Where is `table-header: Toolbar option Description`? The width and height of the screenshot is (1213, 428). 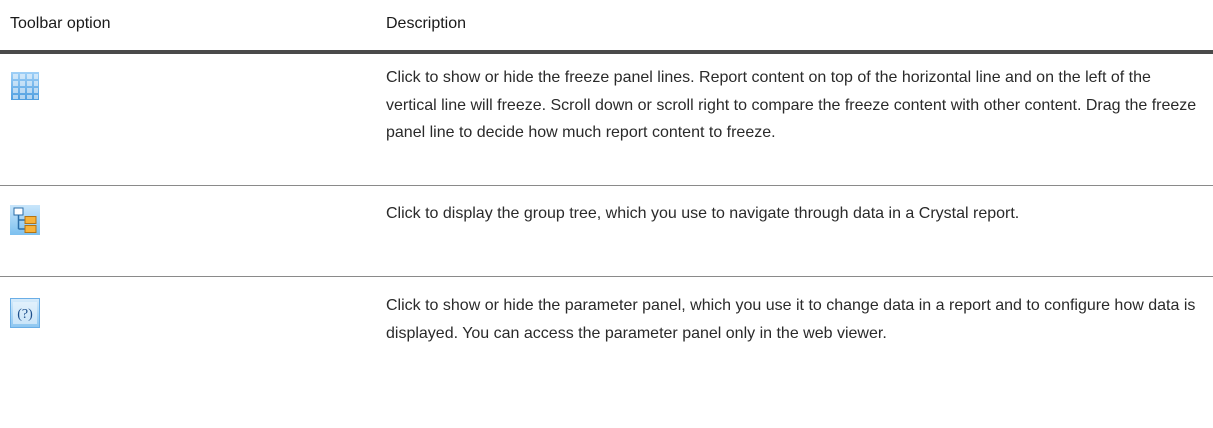 table-header: Toolbar option Description is located at coordinates (606, 27).